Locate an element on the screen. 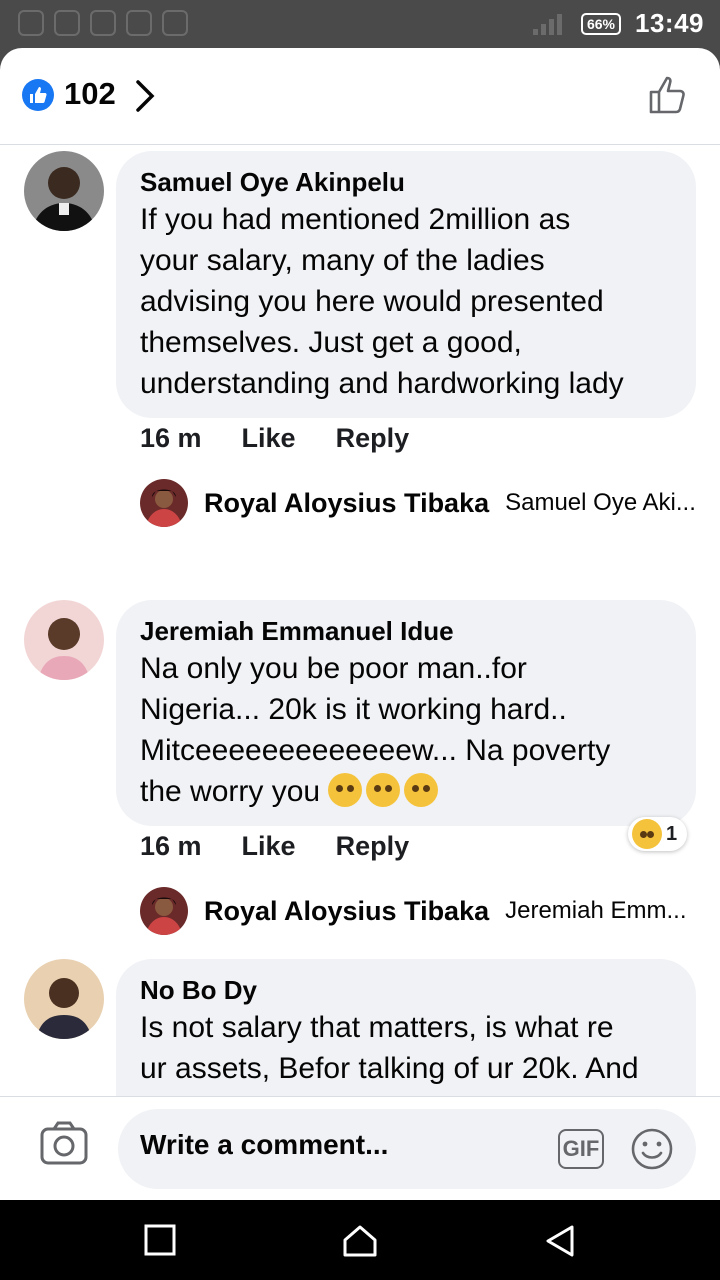  comment-text: the worry you is located at coordinates (230, 791).